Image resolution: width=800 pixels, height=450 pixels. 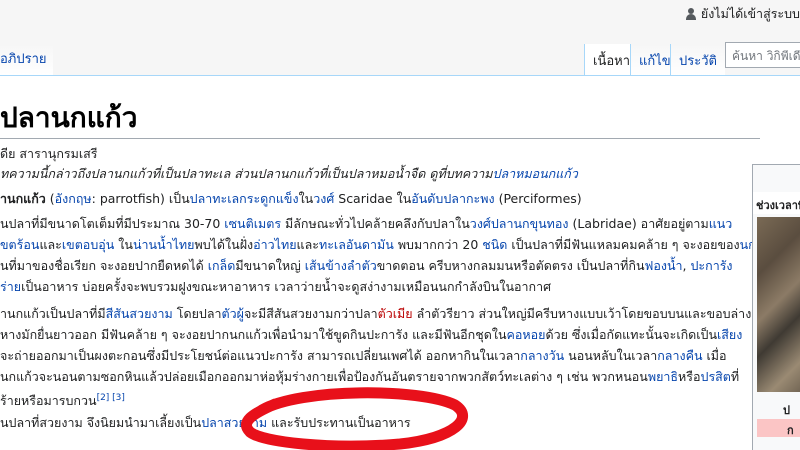 I want to click on paragraph-text: นปลาที่มีขนาดโตเต็มที่มีประมาณ 30-70, so click(x=112, y=223).